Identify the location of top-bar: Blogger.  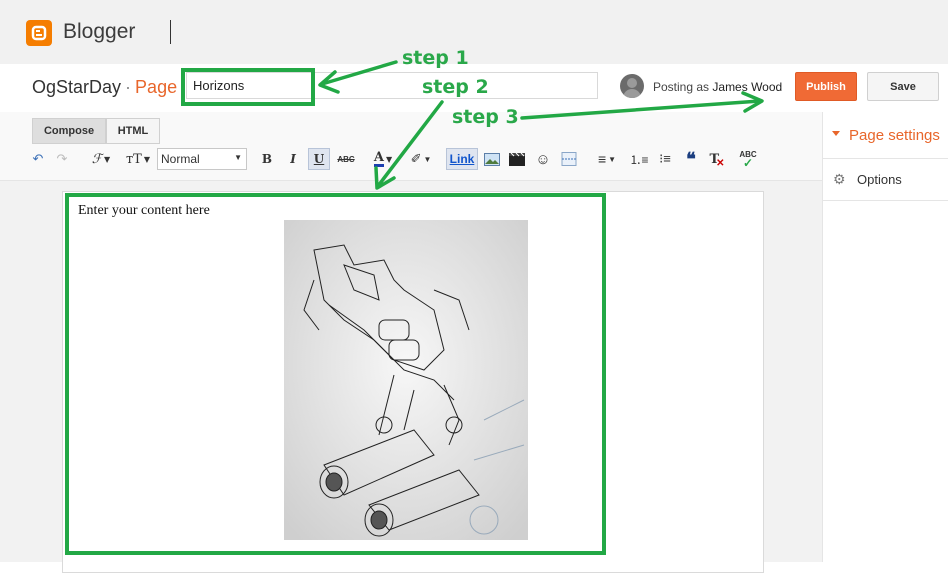
(474, 32).